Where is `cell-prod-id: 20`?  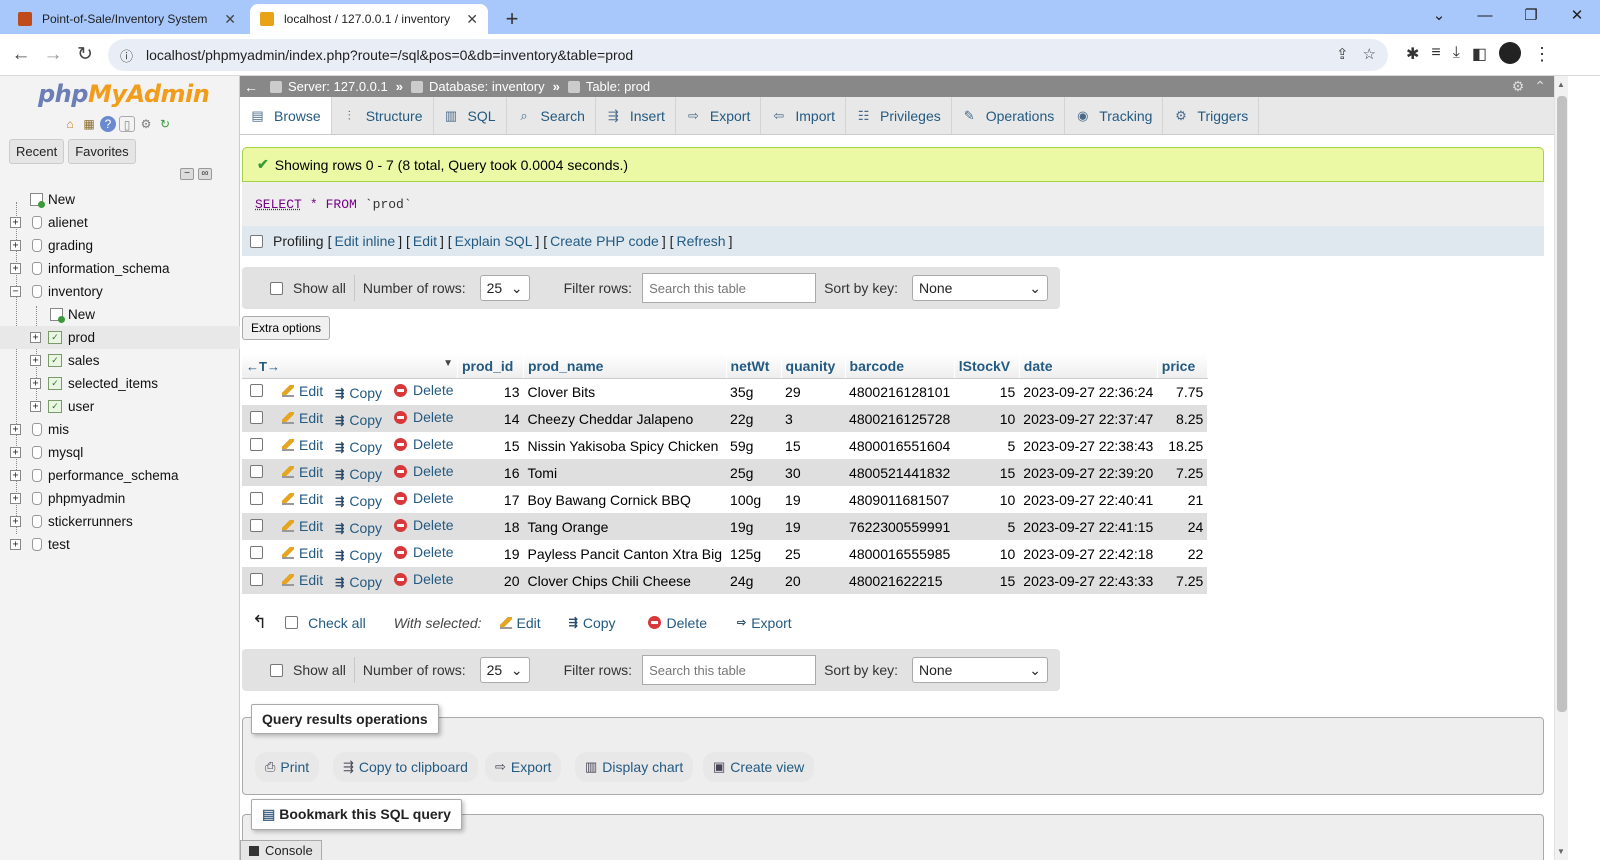
cell-prod-id: 20 is located at coordinates (490, 580).